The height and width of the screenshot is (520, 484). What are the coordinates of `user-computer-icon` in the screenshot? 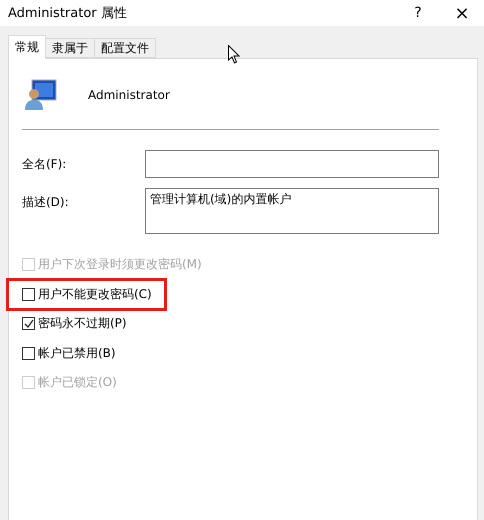 It's located at (41, 95).